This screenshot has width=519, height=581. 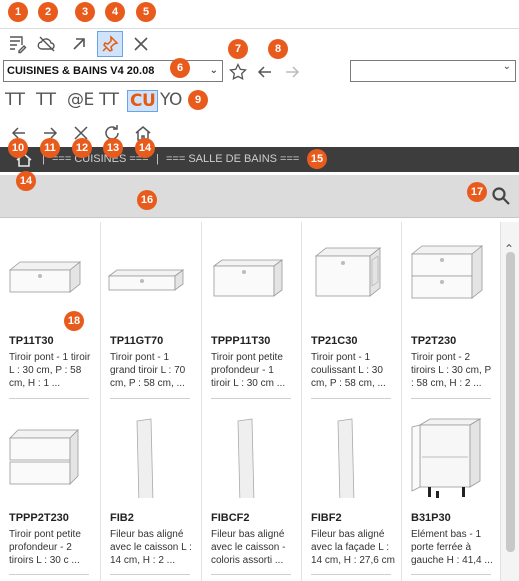 What do you see at coordinates (15, 101) in the screenshot?
I see `format-button-1: TT` at bounding box center [15, 101].